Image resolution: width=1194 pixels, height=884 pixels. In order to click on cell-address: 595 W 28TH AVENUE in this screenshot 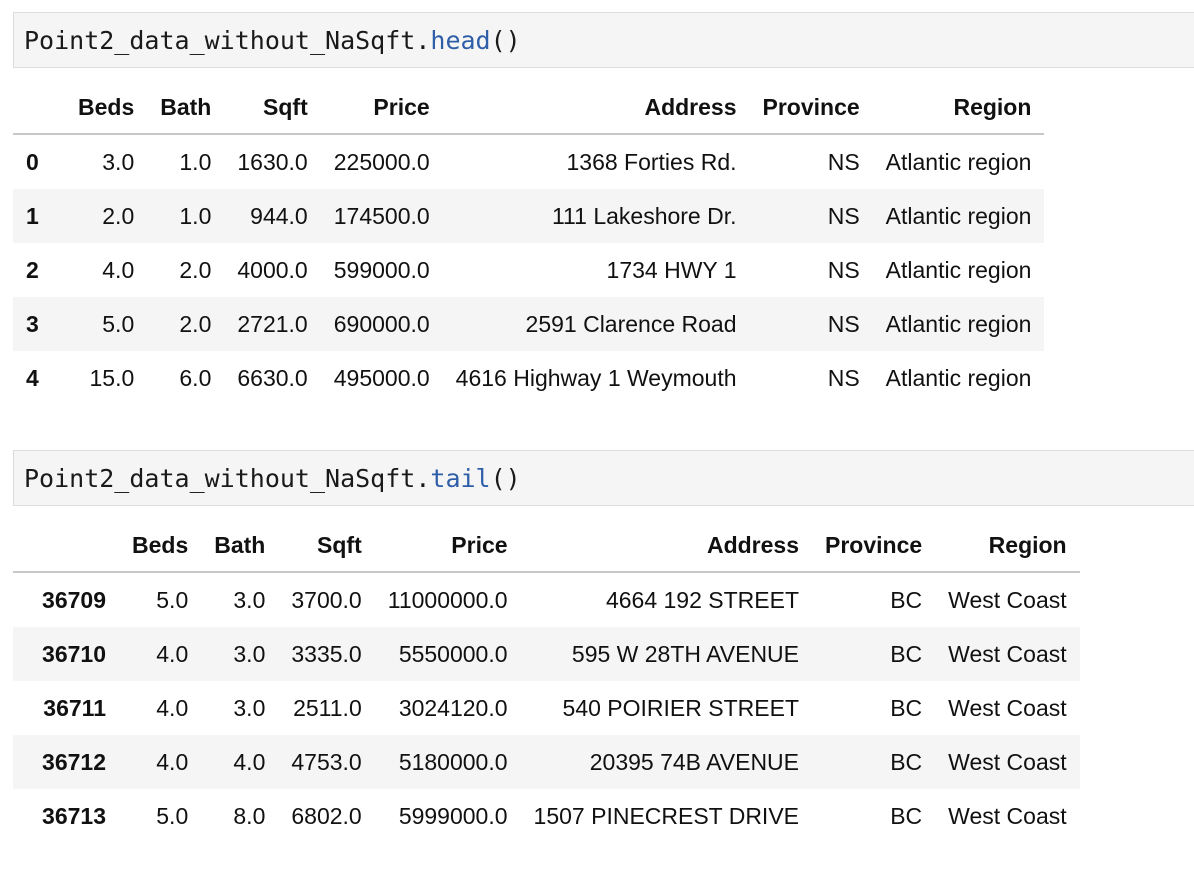, I will do `click(685, 653)`.